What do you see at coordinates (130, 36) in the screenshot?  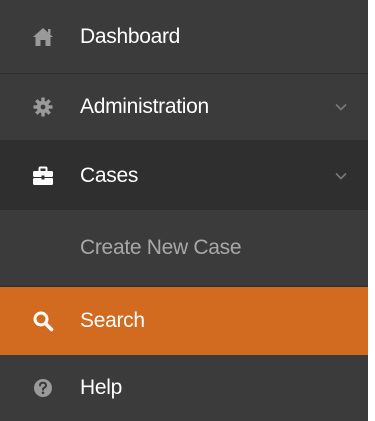 I see `sidebar-item-label: Dashboard` at bounding box center [130, 36].